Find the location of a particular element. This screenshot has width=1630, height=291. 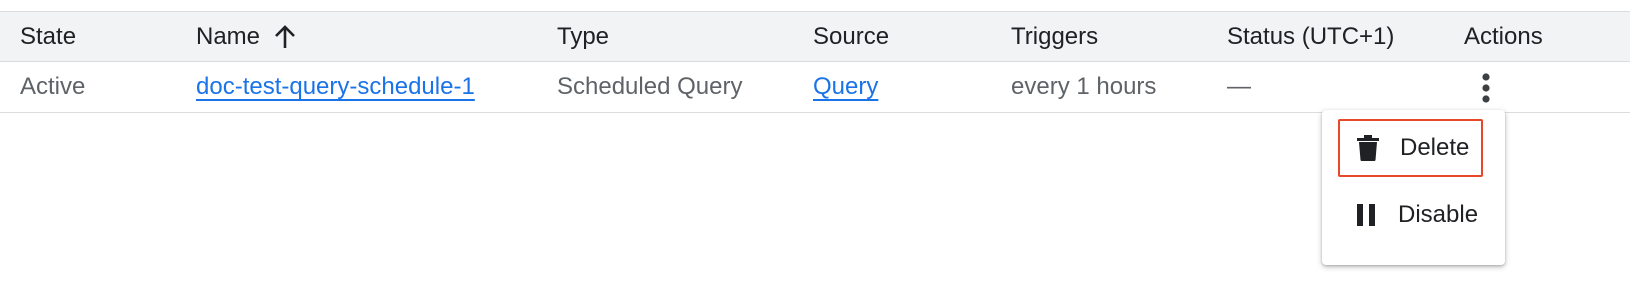

menu-item-disable-label: Disable is located at coordinates (1438, 214).